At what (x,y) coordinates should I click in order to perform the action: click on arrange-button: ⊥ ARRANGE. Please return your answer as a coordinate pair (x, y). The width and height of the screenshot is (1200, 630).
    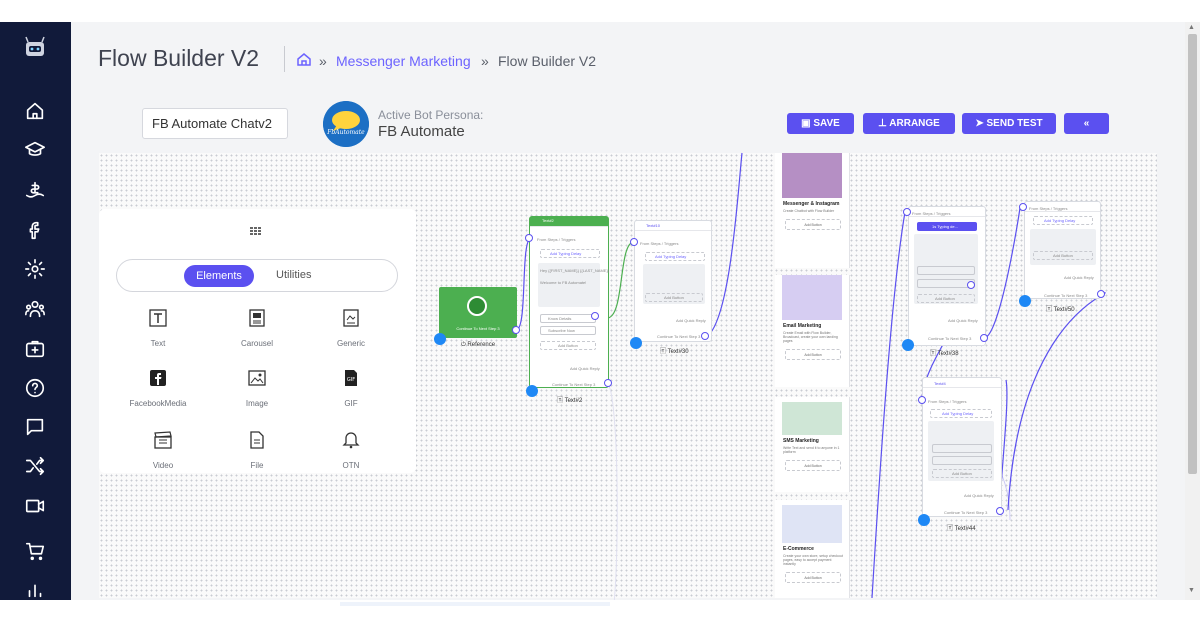
    Looking at the image, I should click on (909, 123).